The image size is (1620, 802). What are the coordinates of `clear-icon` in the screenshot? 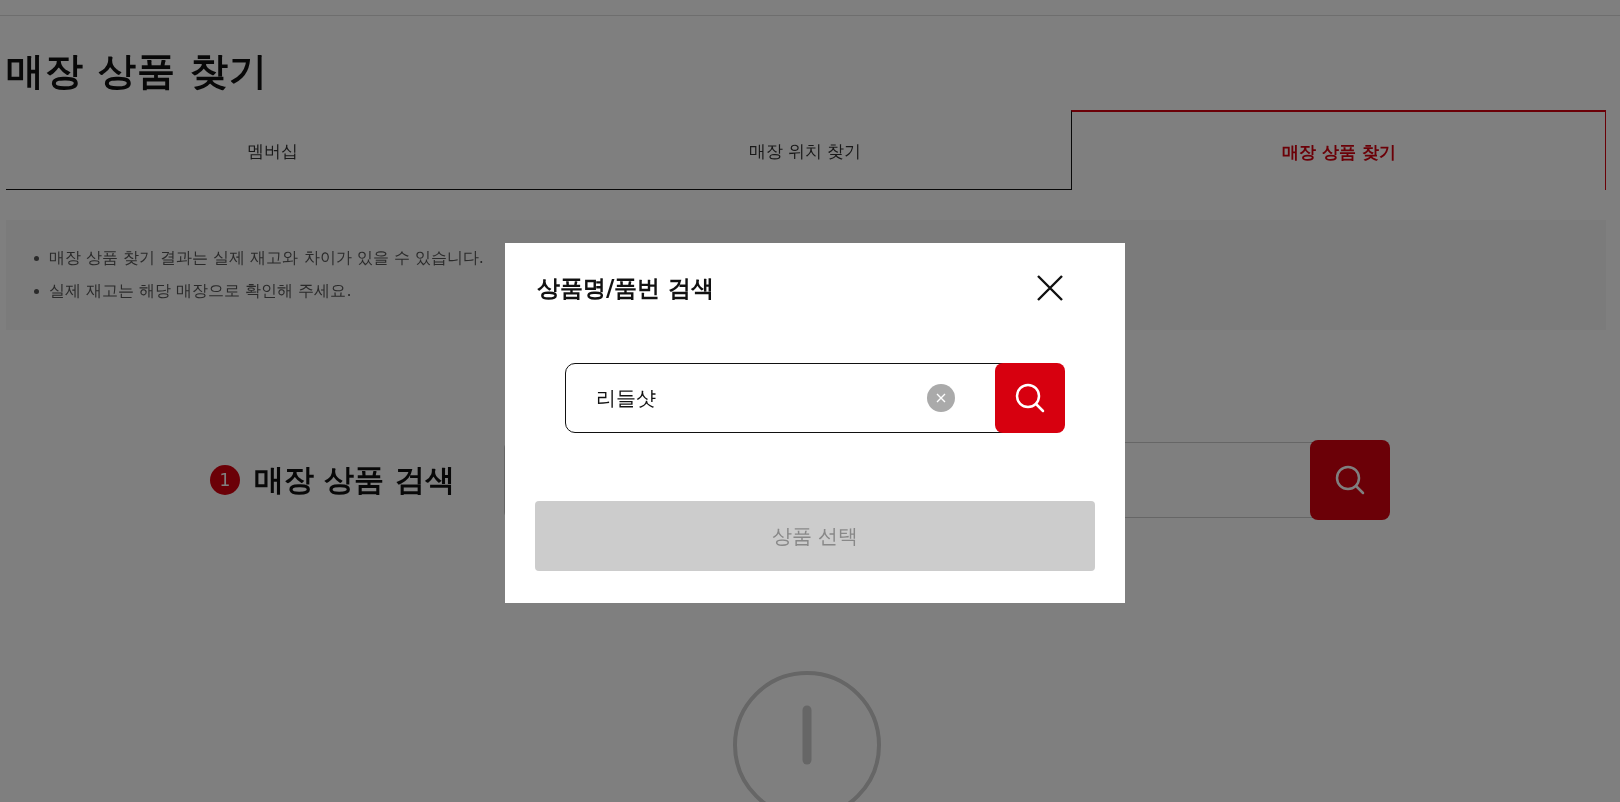 It's located at (941, 398).